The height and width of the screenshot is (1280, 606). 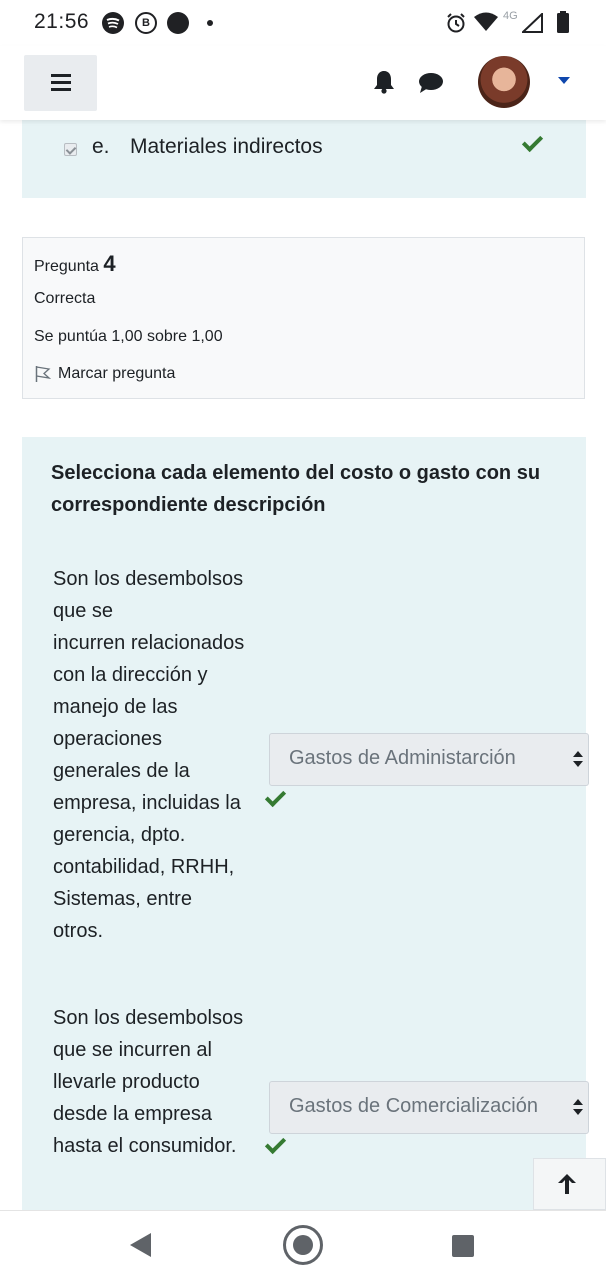 What do you see at coordinates (128, 336) in the screenshot?
I see `question-grade: Se puntúa 1,00 sobre 1,00` at bounding box center [128, 336].